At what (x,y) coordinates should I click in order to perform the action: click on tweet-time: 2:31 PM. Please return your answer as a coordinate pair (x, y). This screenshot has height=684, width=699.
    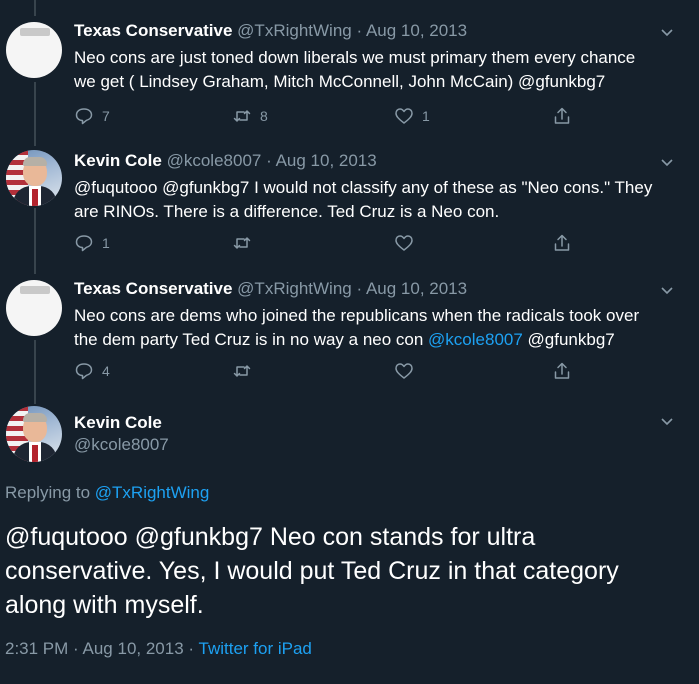
    Looking at the image, I should click on (36, 648).